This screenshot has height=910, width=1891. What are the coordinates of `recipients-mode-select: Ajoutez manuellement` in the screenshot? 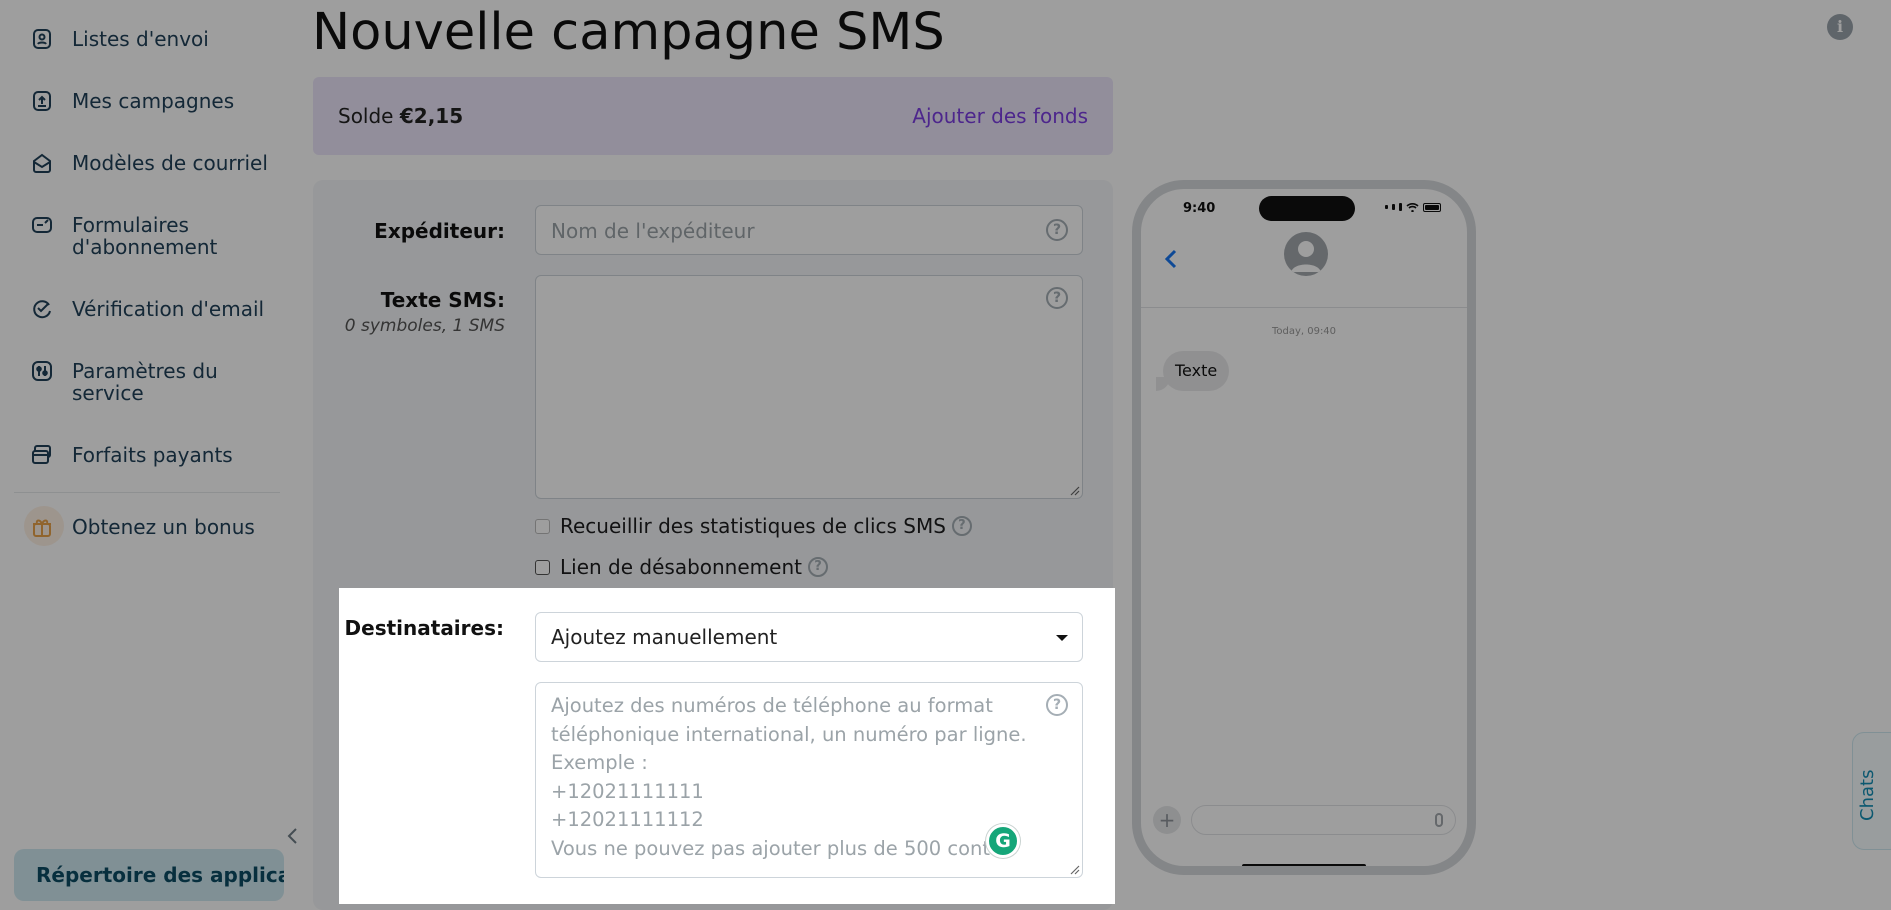 It's located at (809, 637).